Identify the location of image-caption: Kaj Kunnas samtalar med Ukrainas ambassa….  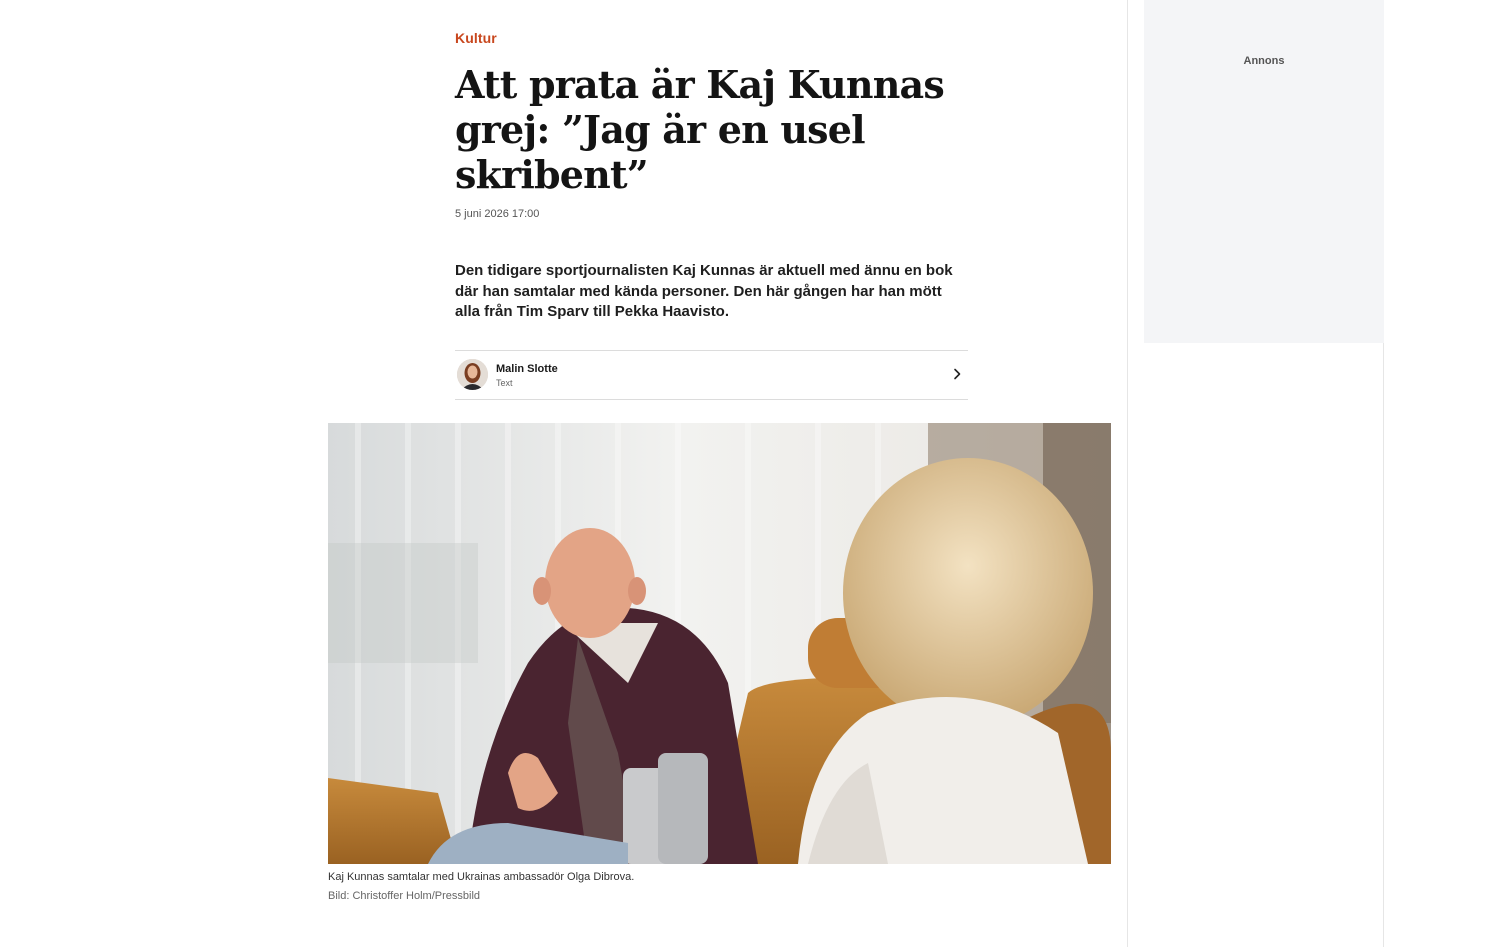
(481, 877).